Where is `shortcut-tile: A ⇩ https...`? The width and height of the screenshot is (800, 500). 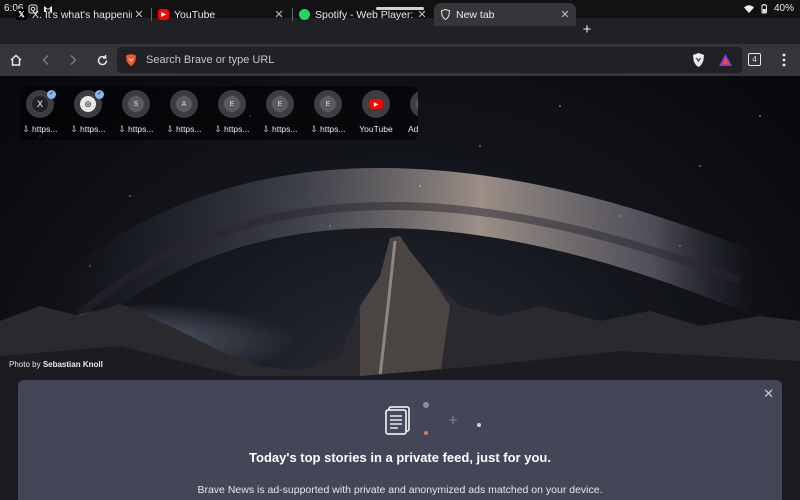 shortcut-tile: A ⇩ https... is located at coordinates (188, 114).